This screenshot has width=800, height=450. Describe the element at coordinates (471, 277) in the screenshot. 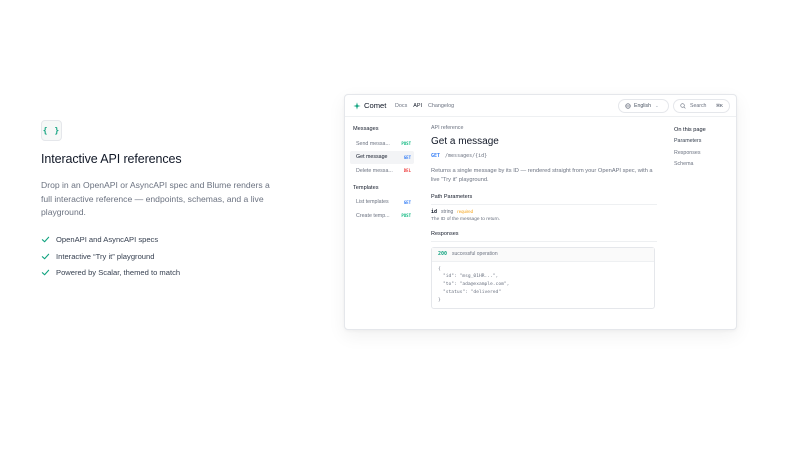

I see `json-line: "id": "msg_01HR...",` at that location.